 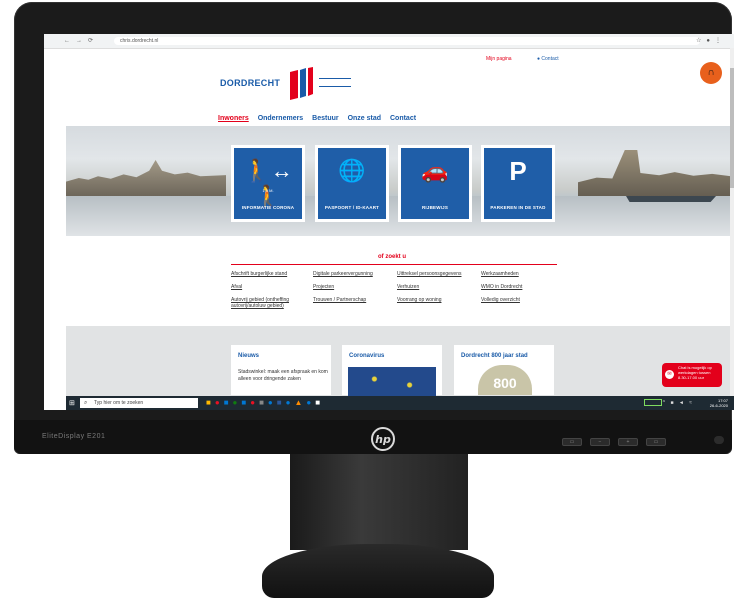 I want to click on tile-rijbewijs: 🚗 RIJBEWIJS, so click(x=435, y=183).